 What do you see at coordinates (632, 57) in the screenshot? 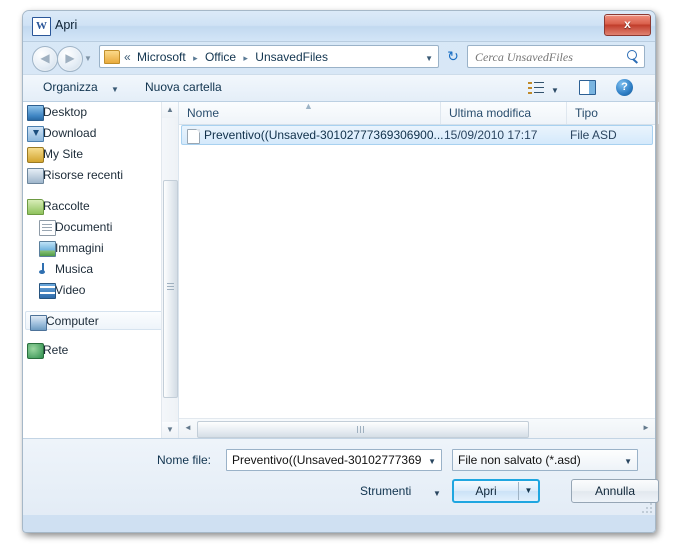
I see `search-icon` at bounding box center [632, 57].